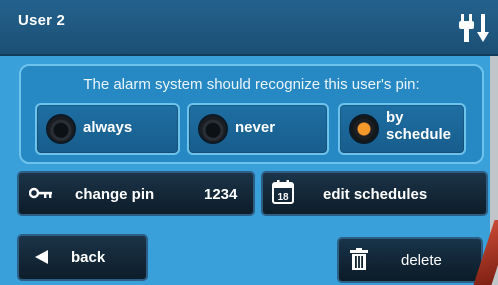  What do you see at coordinates (42, 20) in the screenshot?
I see `page-title: User 2` at bounding box center [42, 20].